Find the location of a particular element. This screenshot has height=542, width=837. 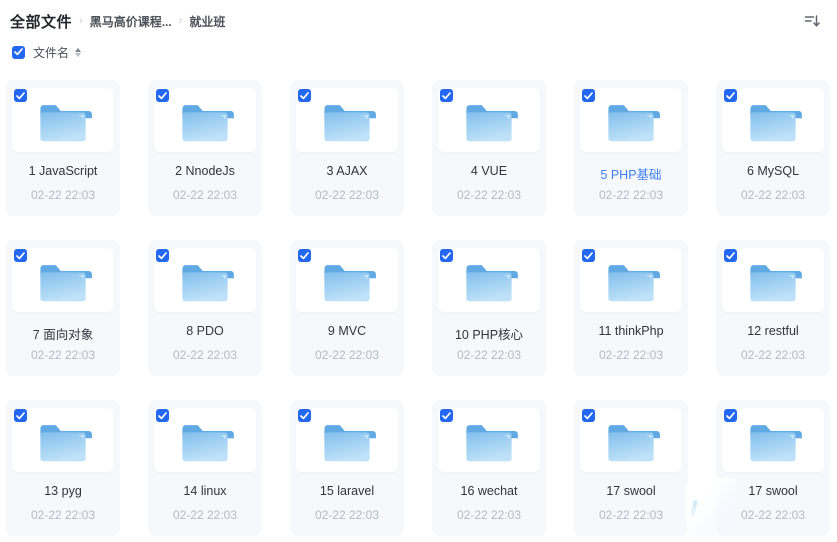

folder-card: 10 PHP核心 02-22 22:03 is located at coordinates (489, 308).